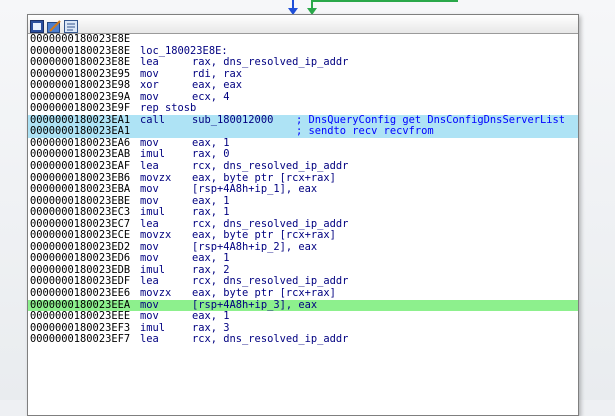 This screenshot has height=416, width=615. Describe the element at coordinates (80, 189) in the screenshot. I see `line-address: 0000000180023EBA` at that location.